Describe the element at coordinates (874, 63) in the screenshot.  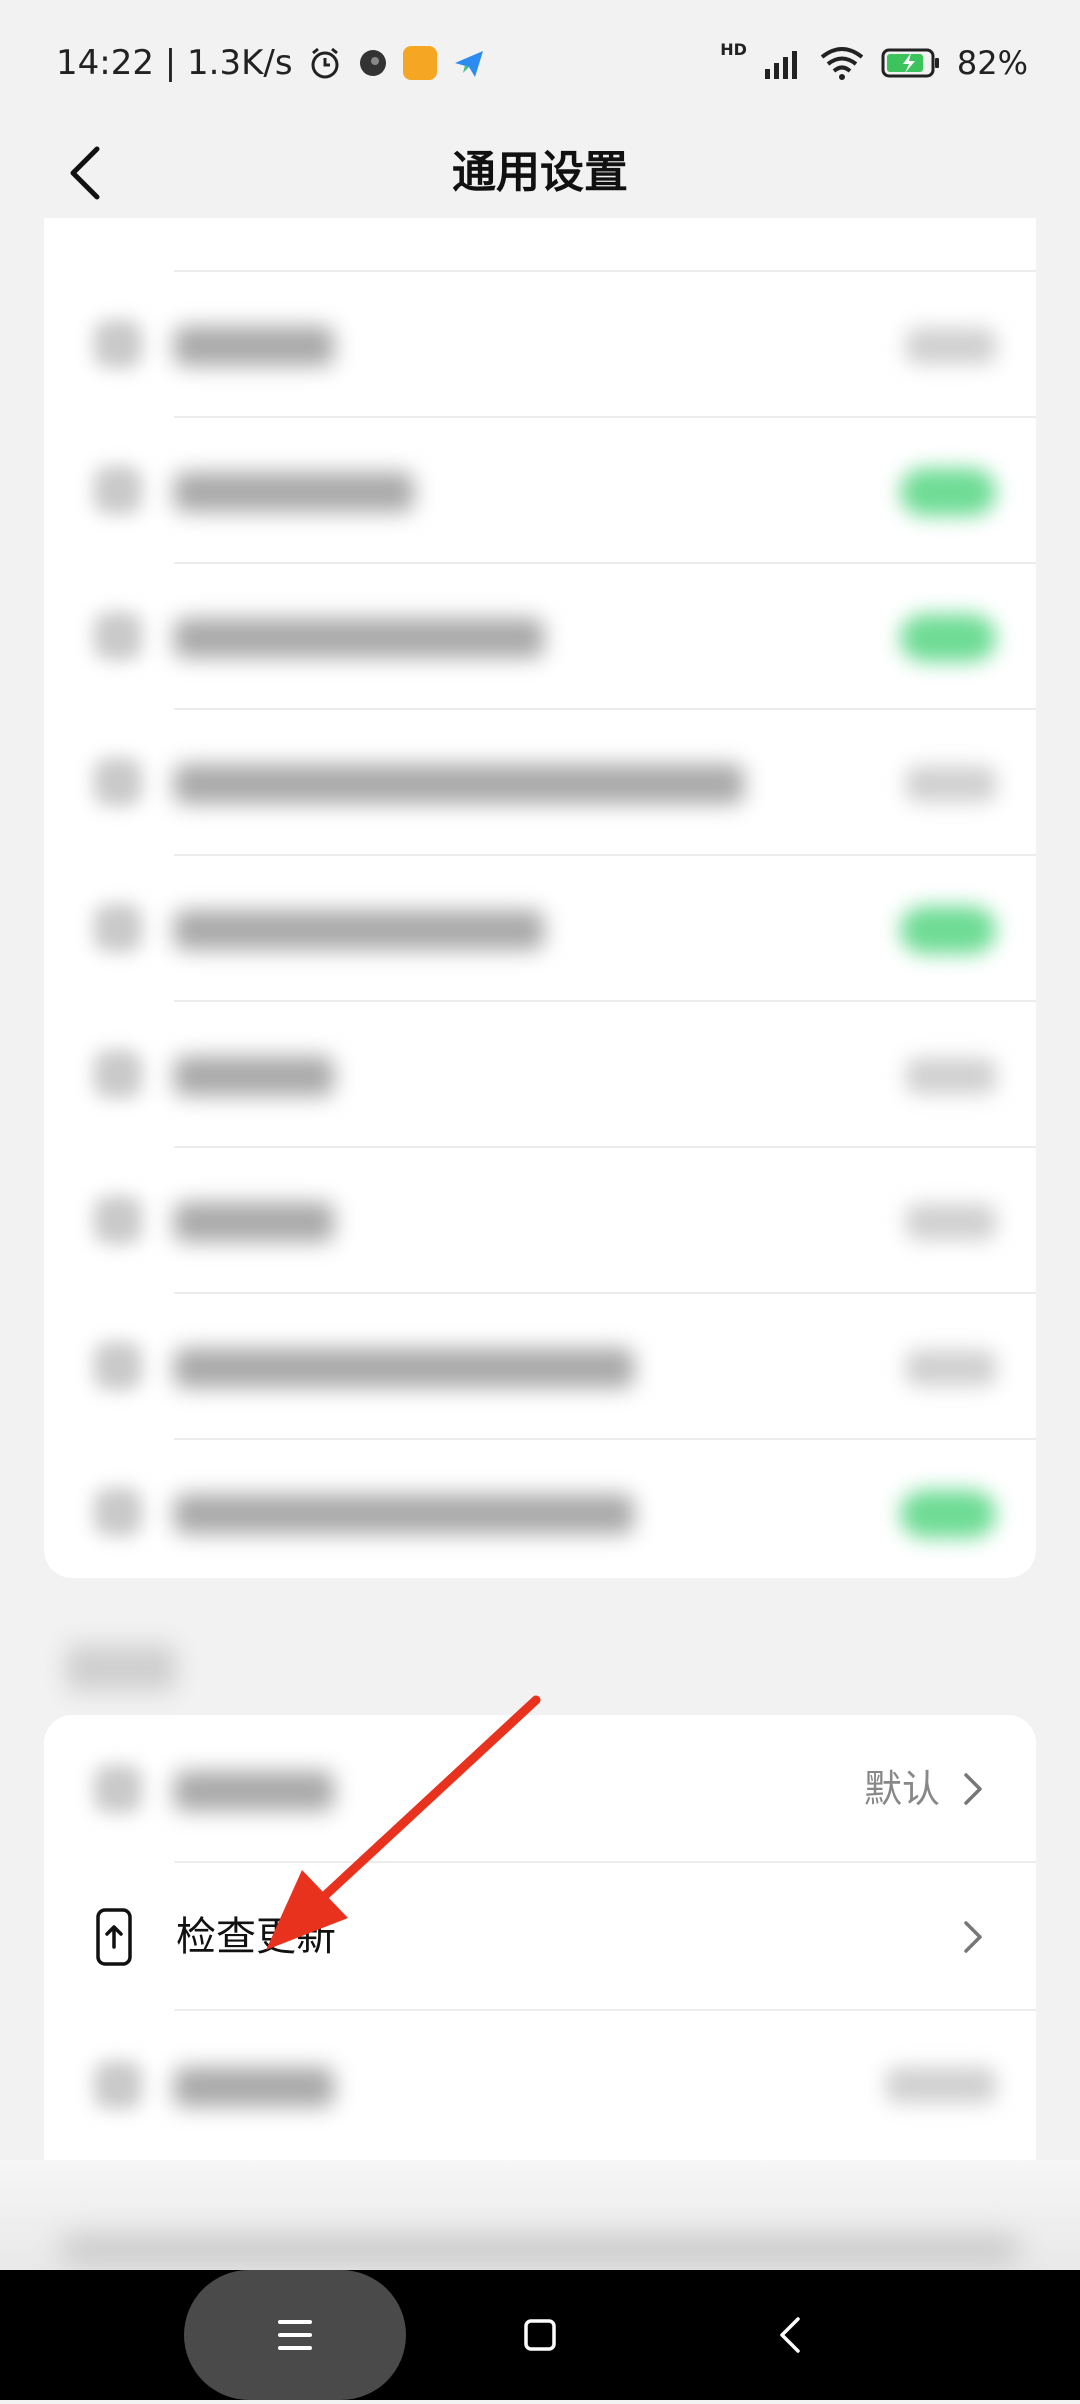
I see `status-right: HD 82%` at that location.